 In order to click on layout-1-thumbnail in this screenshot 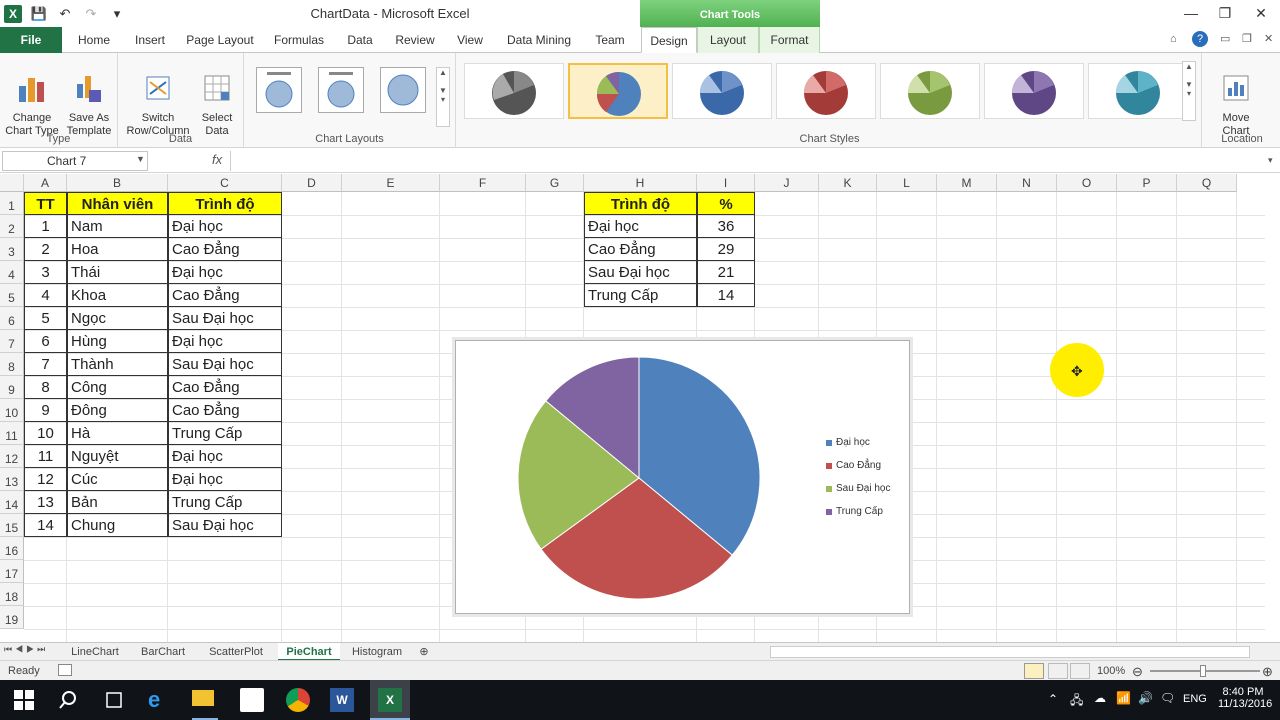, I will do `click(279, 90)`.